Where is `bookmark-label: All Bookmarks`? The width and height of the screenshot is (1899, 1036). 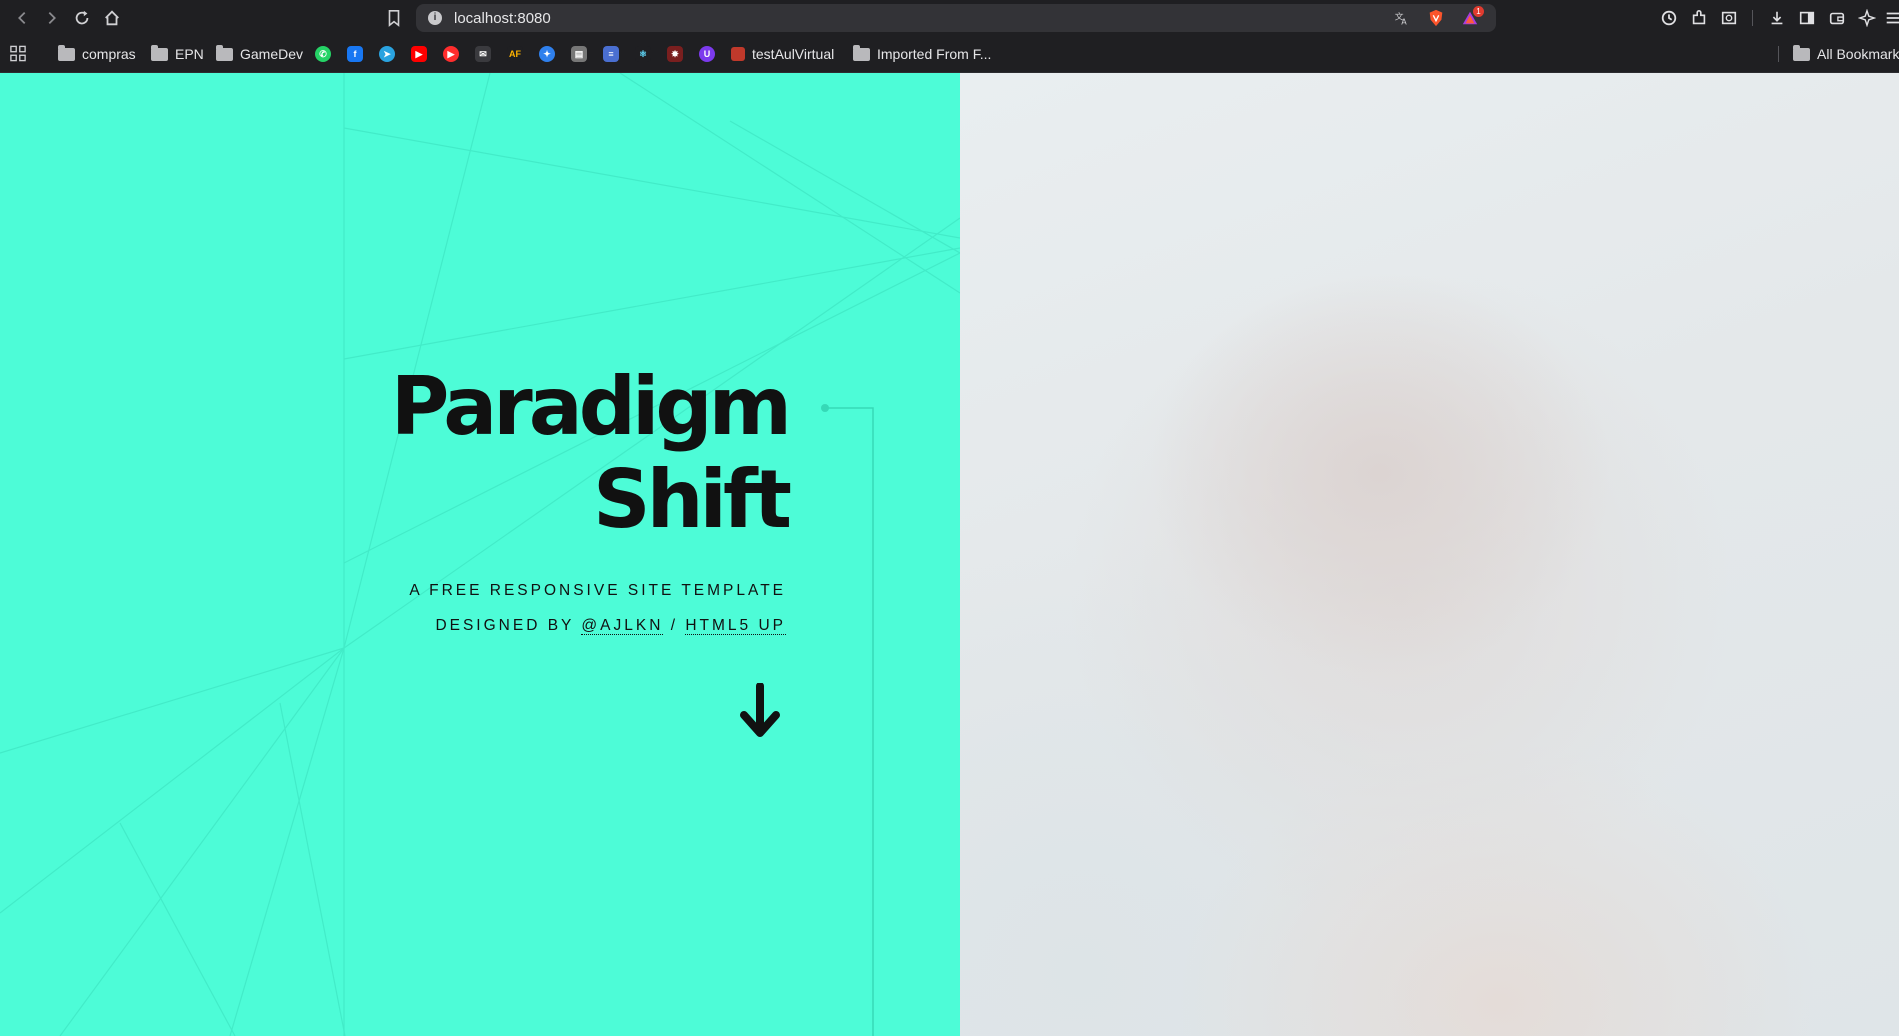
bookmark-label: All Bookmarks is located at coordinates (1858, 54).